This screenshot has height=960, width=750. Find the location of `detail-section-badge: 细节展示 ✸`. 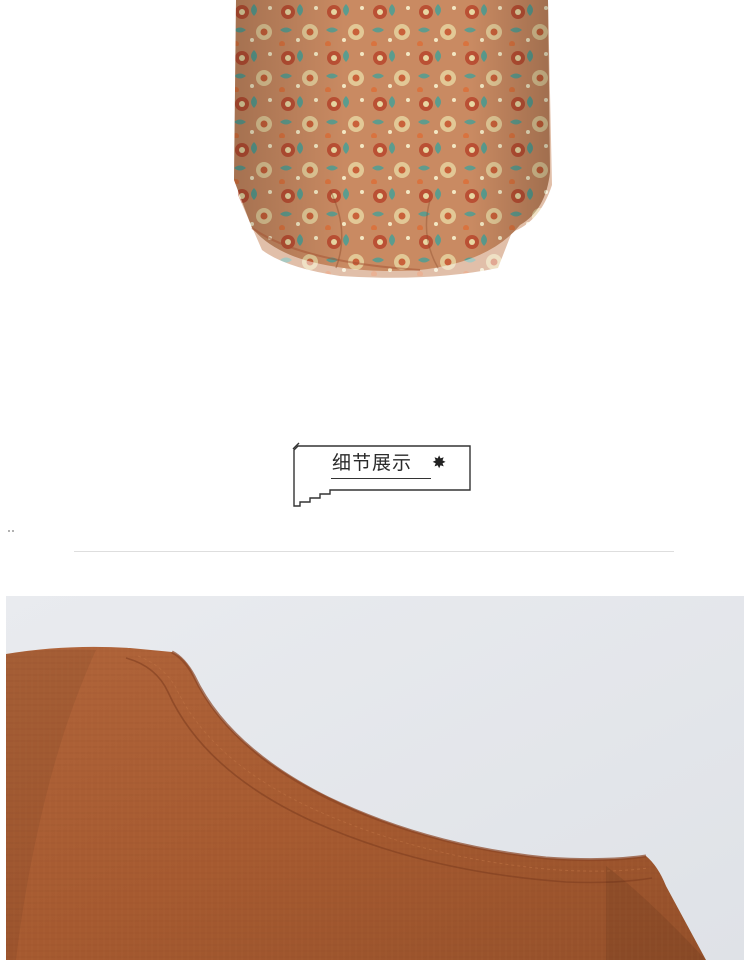

detail-section-badge: 细节展示 ✸ is located at coordinates (382, 475).